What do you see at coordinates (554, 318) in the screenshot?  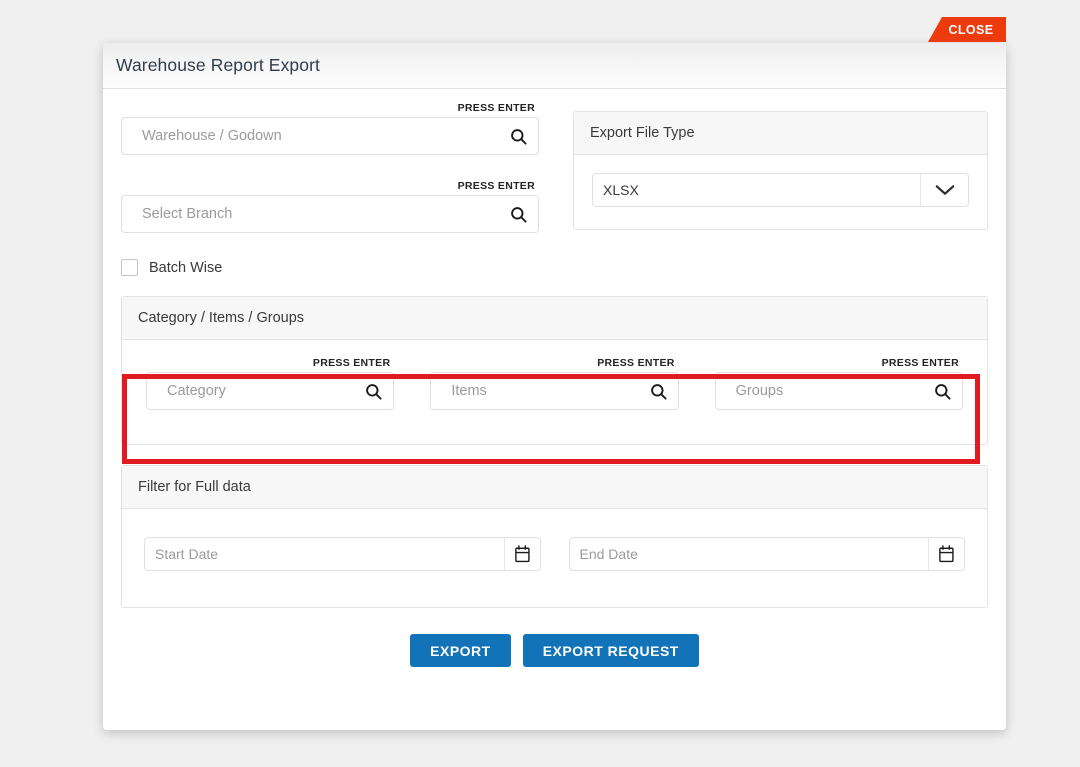 I see `category-panel-title: Category / Items / Groups` at bounding box center [554, 318].